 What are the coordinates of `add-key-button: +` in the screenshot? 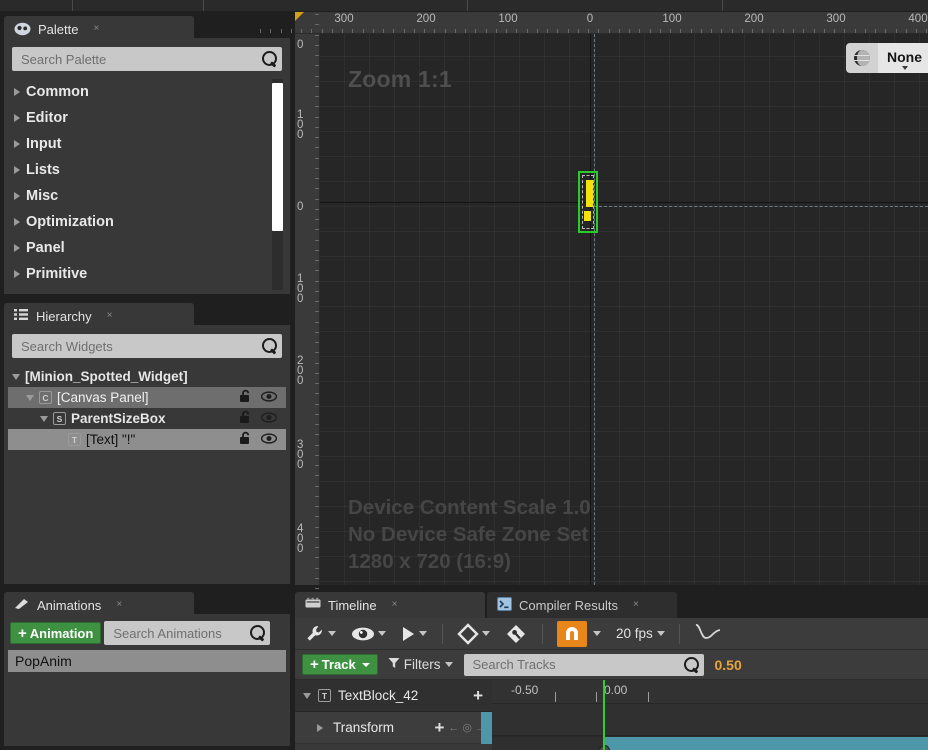 It's located at (441, 728).